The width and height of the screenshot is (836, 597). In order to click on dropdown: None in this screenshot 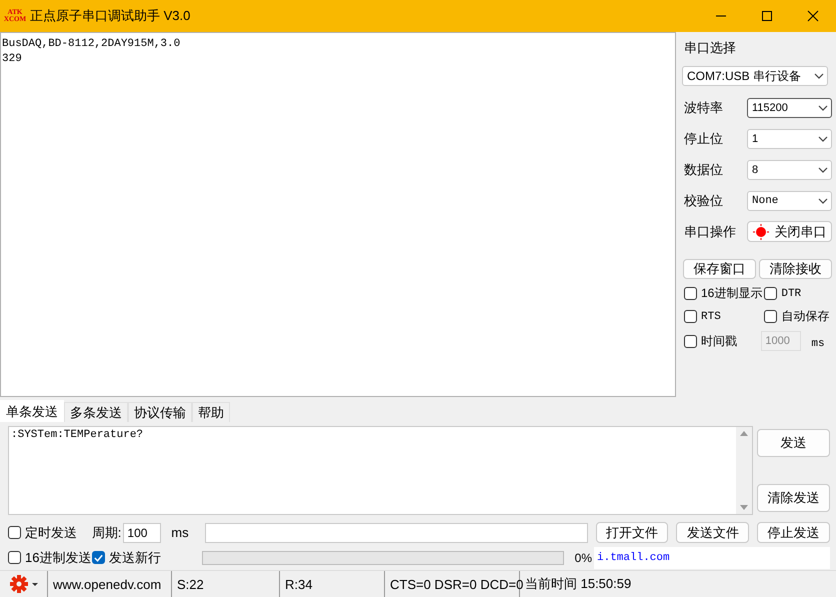, I will do `click(789, 200)`.